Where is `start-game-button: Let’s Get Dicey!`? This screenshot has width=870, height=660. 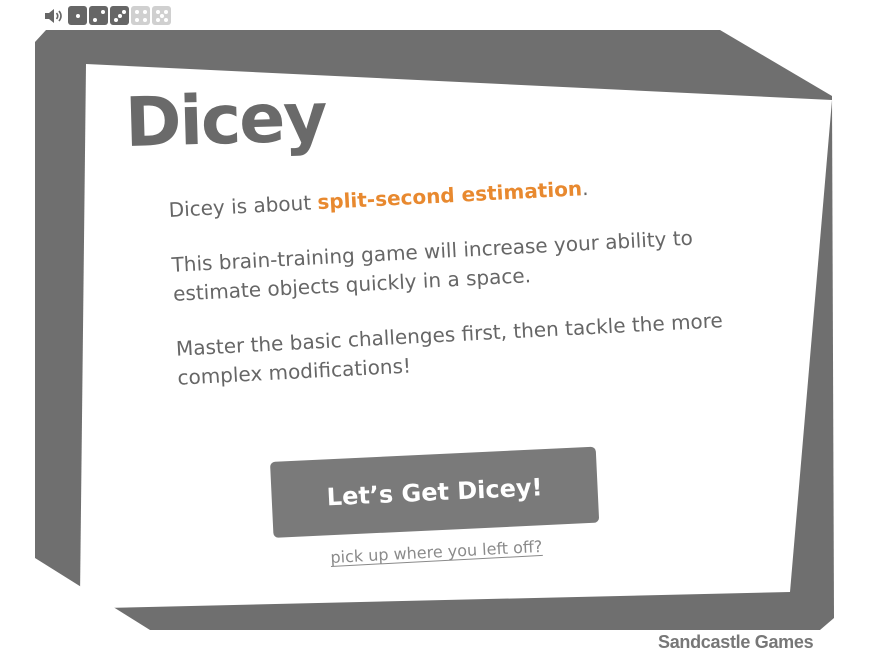 start-game-button: Let’s Get Dicey! is located at coordinates (435, 492).